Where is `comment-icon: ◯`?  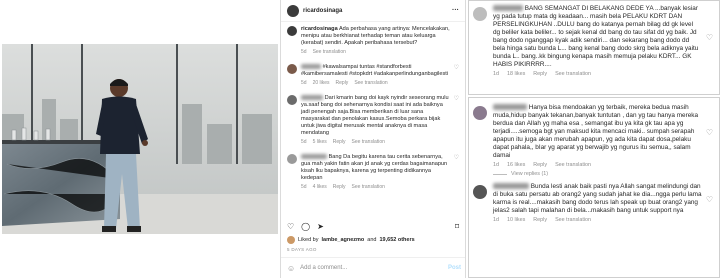
comment-icon: ◯ is located at coordinates (305, 226).